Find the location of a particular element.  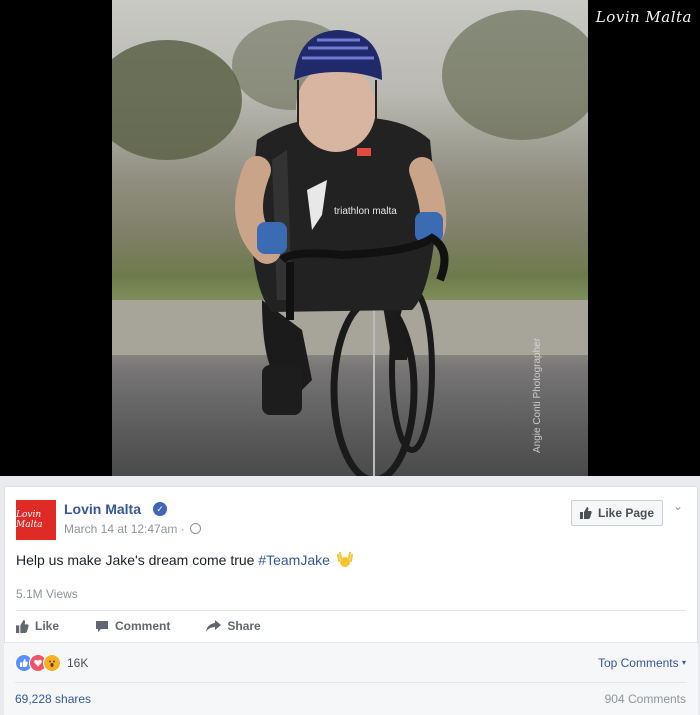

jersey-text: triathlon malta is located at coordinates (365, 211).